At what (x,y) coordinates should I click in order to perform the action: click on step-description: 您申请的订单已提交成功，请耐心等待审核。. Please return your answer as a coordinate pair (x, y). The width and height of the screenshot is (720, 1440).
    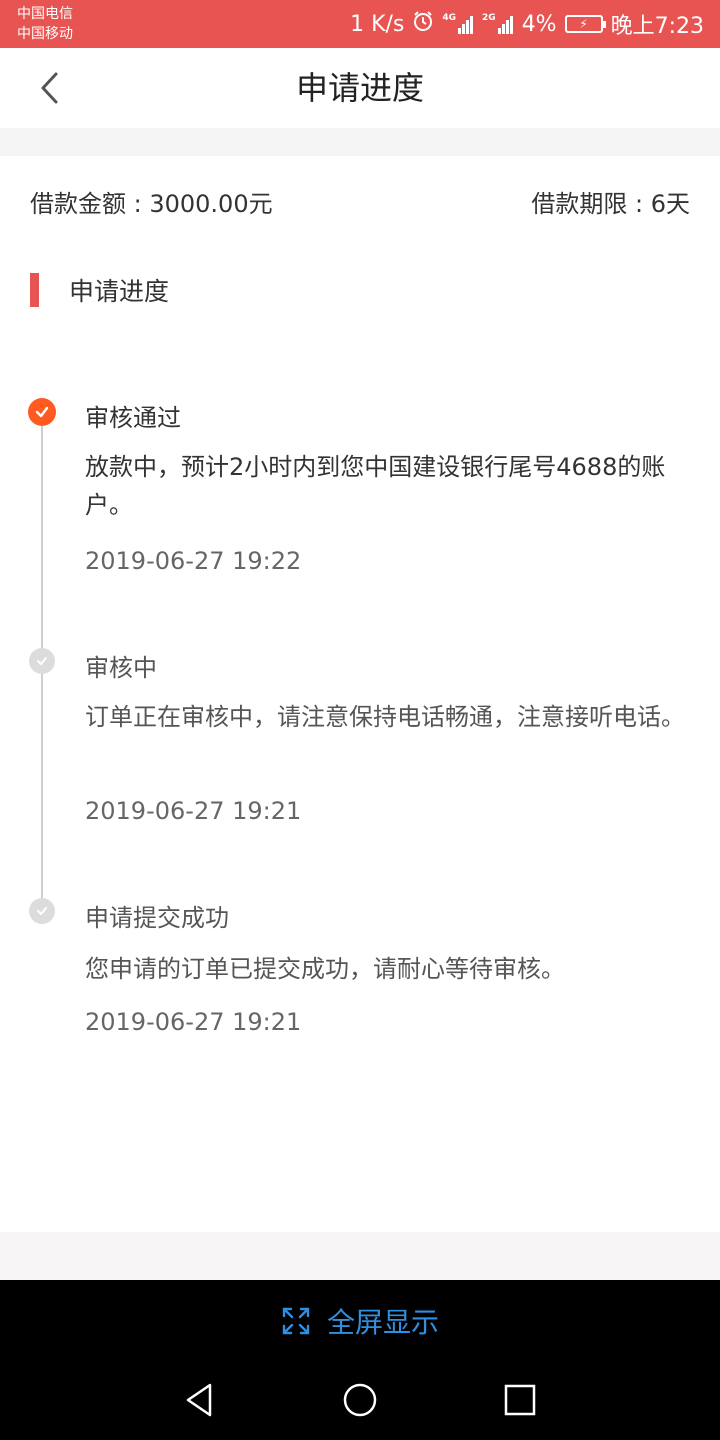
    Looking at the image, I should click on (325, 969).